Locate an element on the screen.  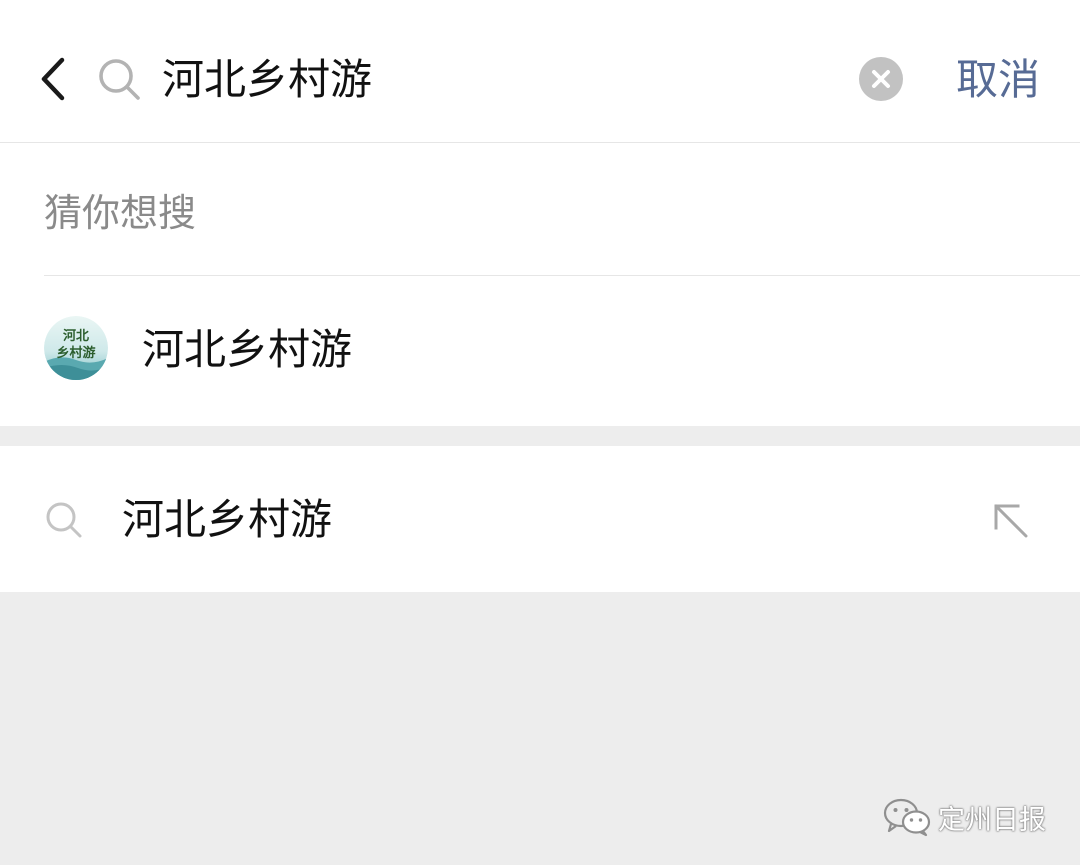
watermark: 定州日报 is located at coordinates (964, 817).